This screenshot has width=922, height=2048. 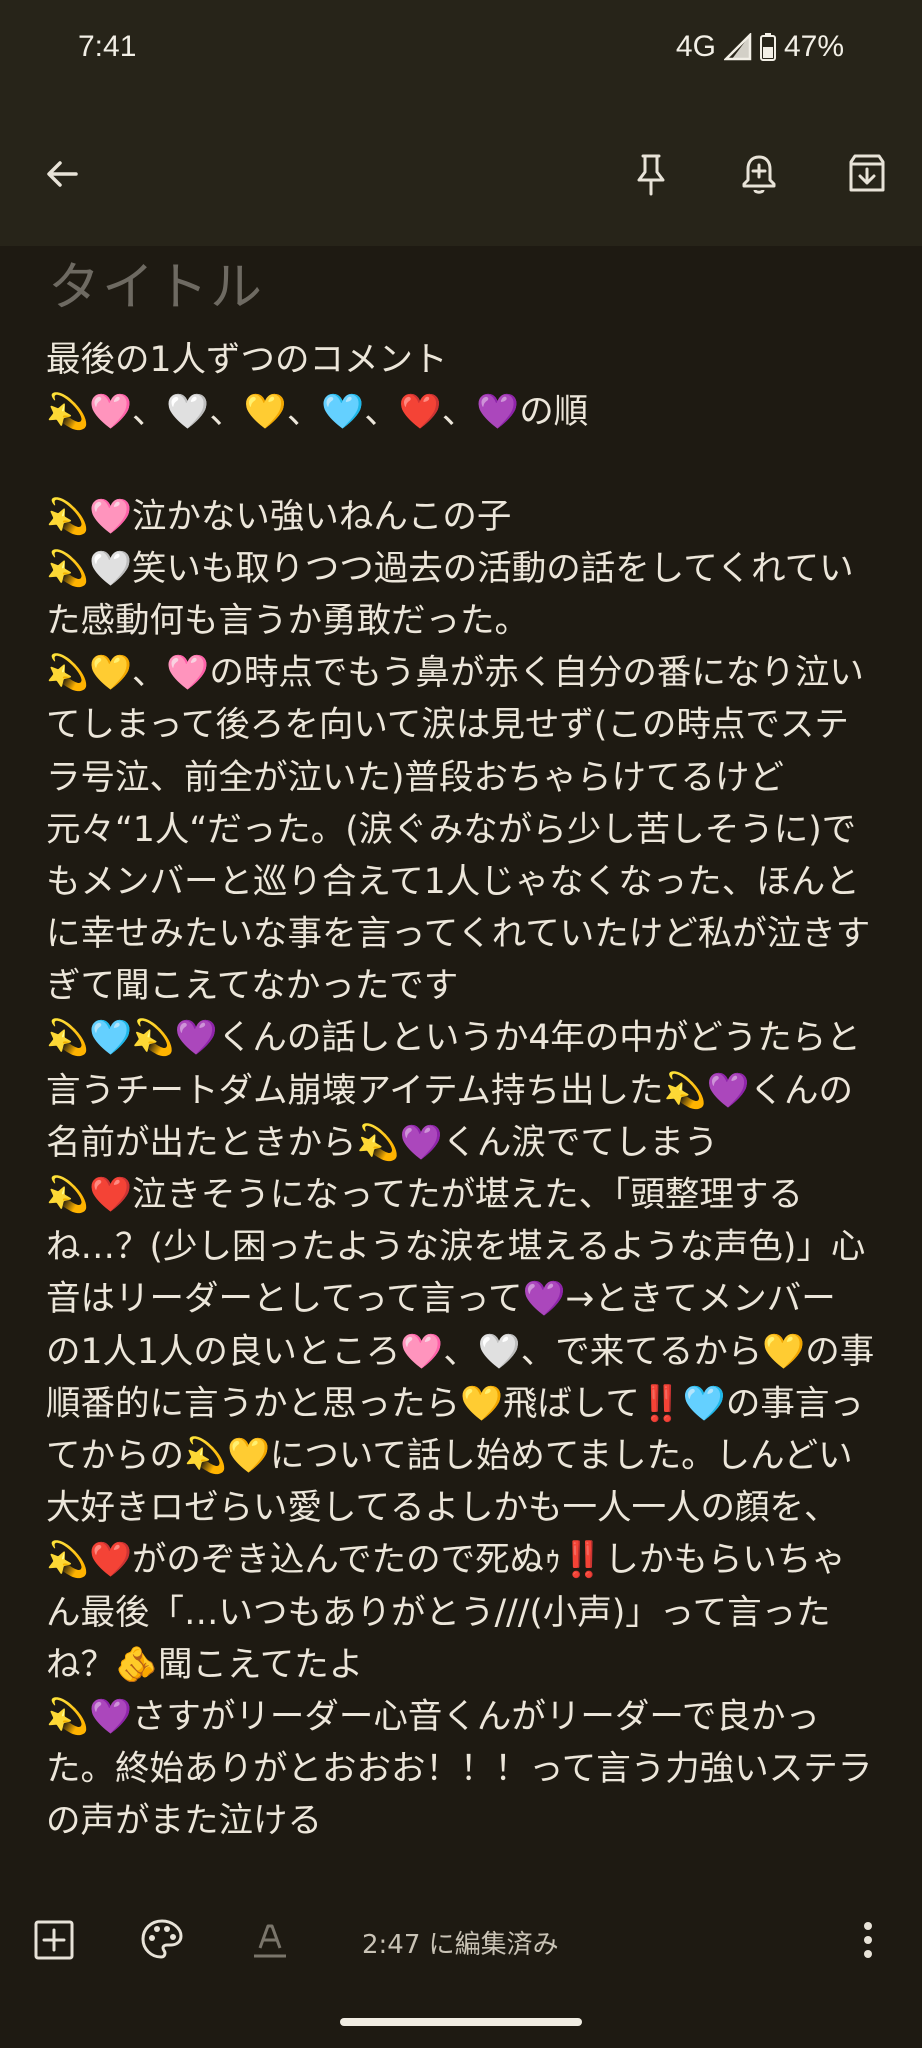 I want to click on note-line: 💫❤️泣きそうになってたが堪えた、「頭整理する, so click(x=424, y=1195).